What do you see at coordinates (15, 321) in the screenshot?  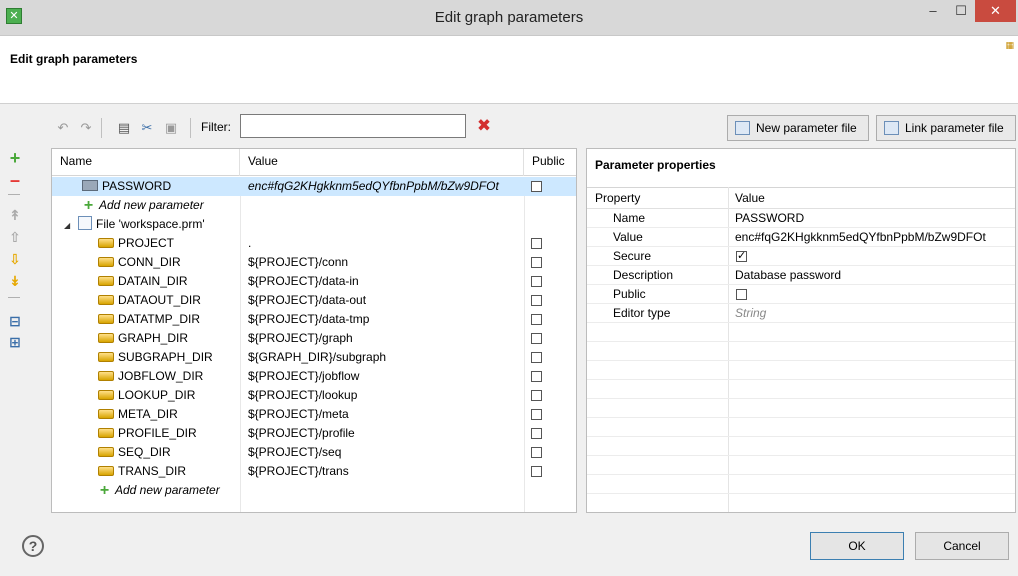 I see `collapse-all-icon: ⊟` at bounding box center [15, 321].